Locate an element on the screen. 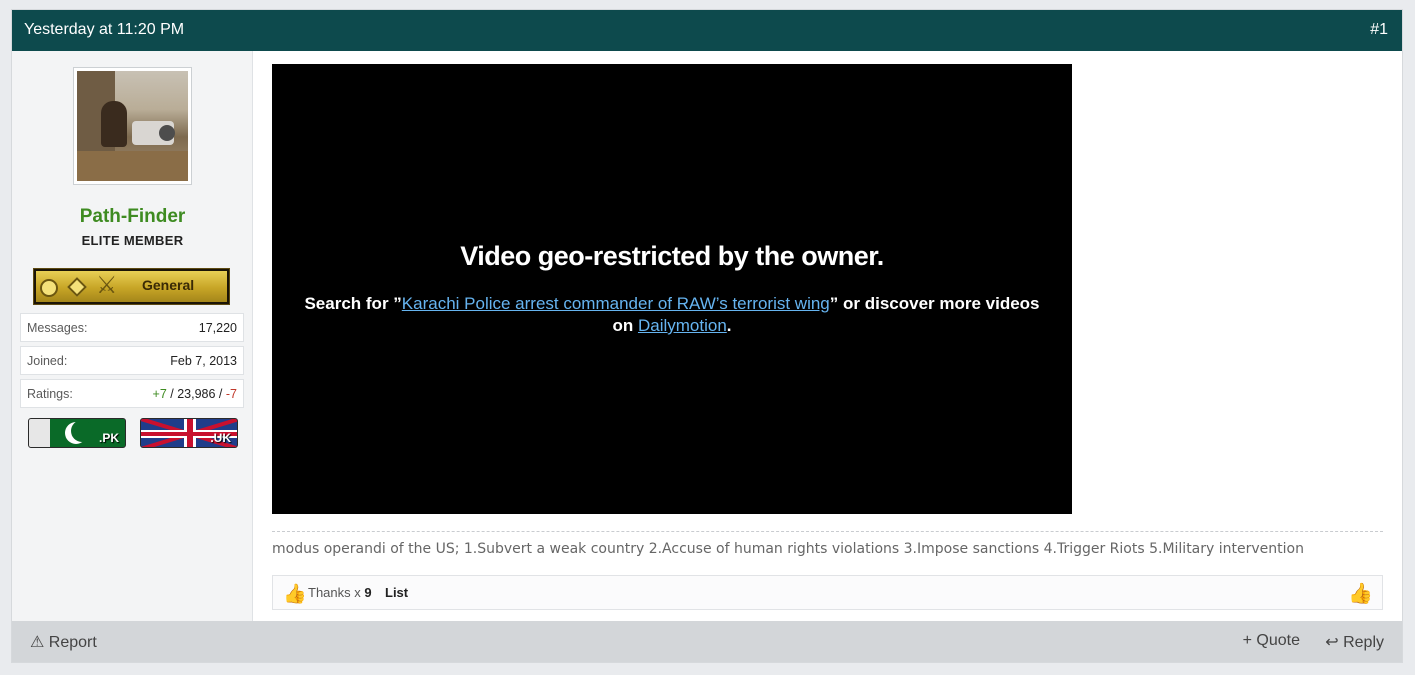 Image resolution: width=1415 pixels, height=675 pixels. post-timestamp: Yesterday at 11:20 PM is located at coordinates (104, 30).